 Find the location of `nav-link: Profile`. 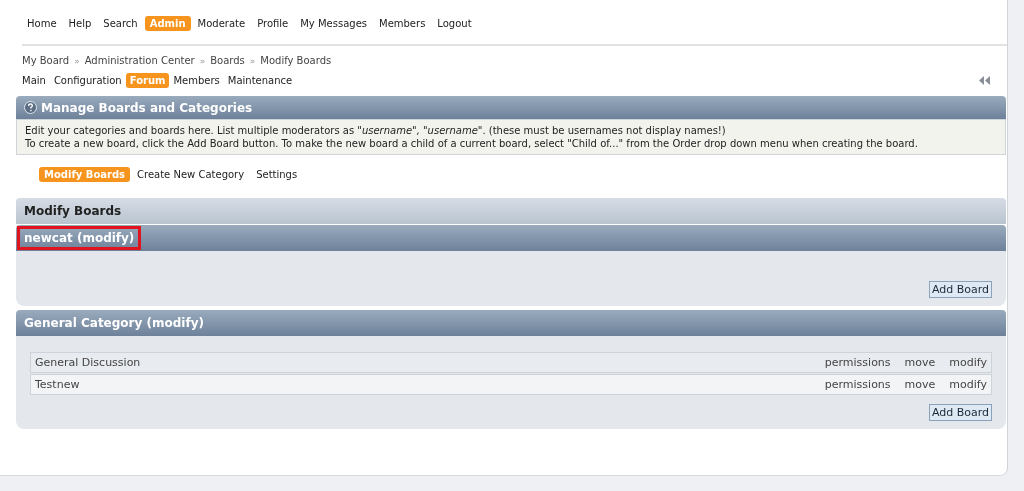

nav-link: Profile is located at coordinates (273, 23).